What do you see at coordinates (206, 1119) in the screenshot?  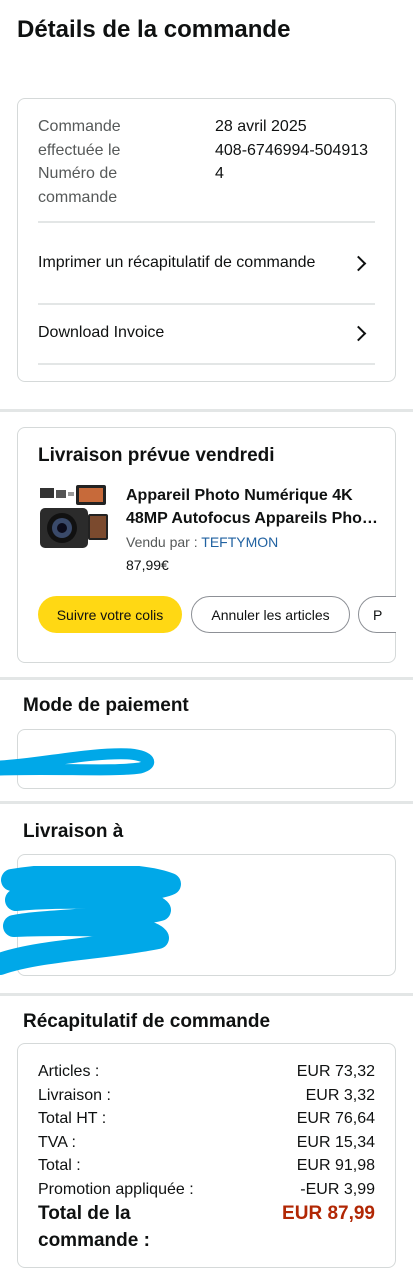 I see `summary-row: Total HT : EUR 76,64` at bounding box center [206, 1119].